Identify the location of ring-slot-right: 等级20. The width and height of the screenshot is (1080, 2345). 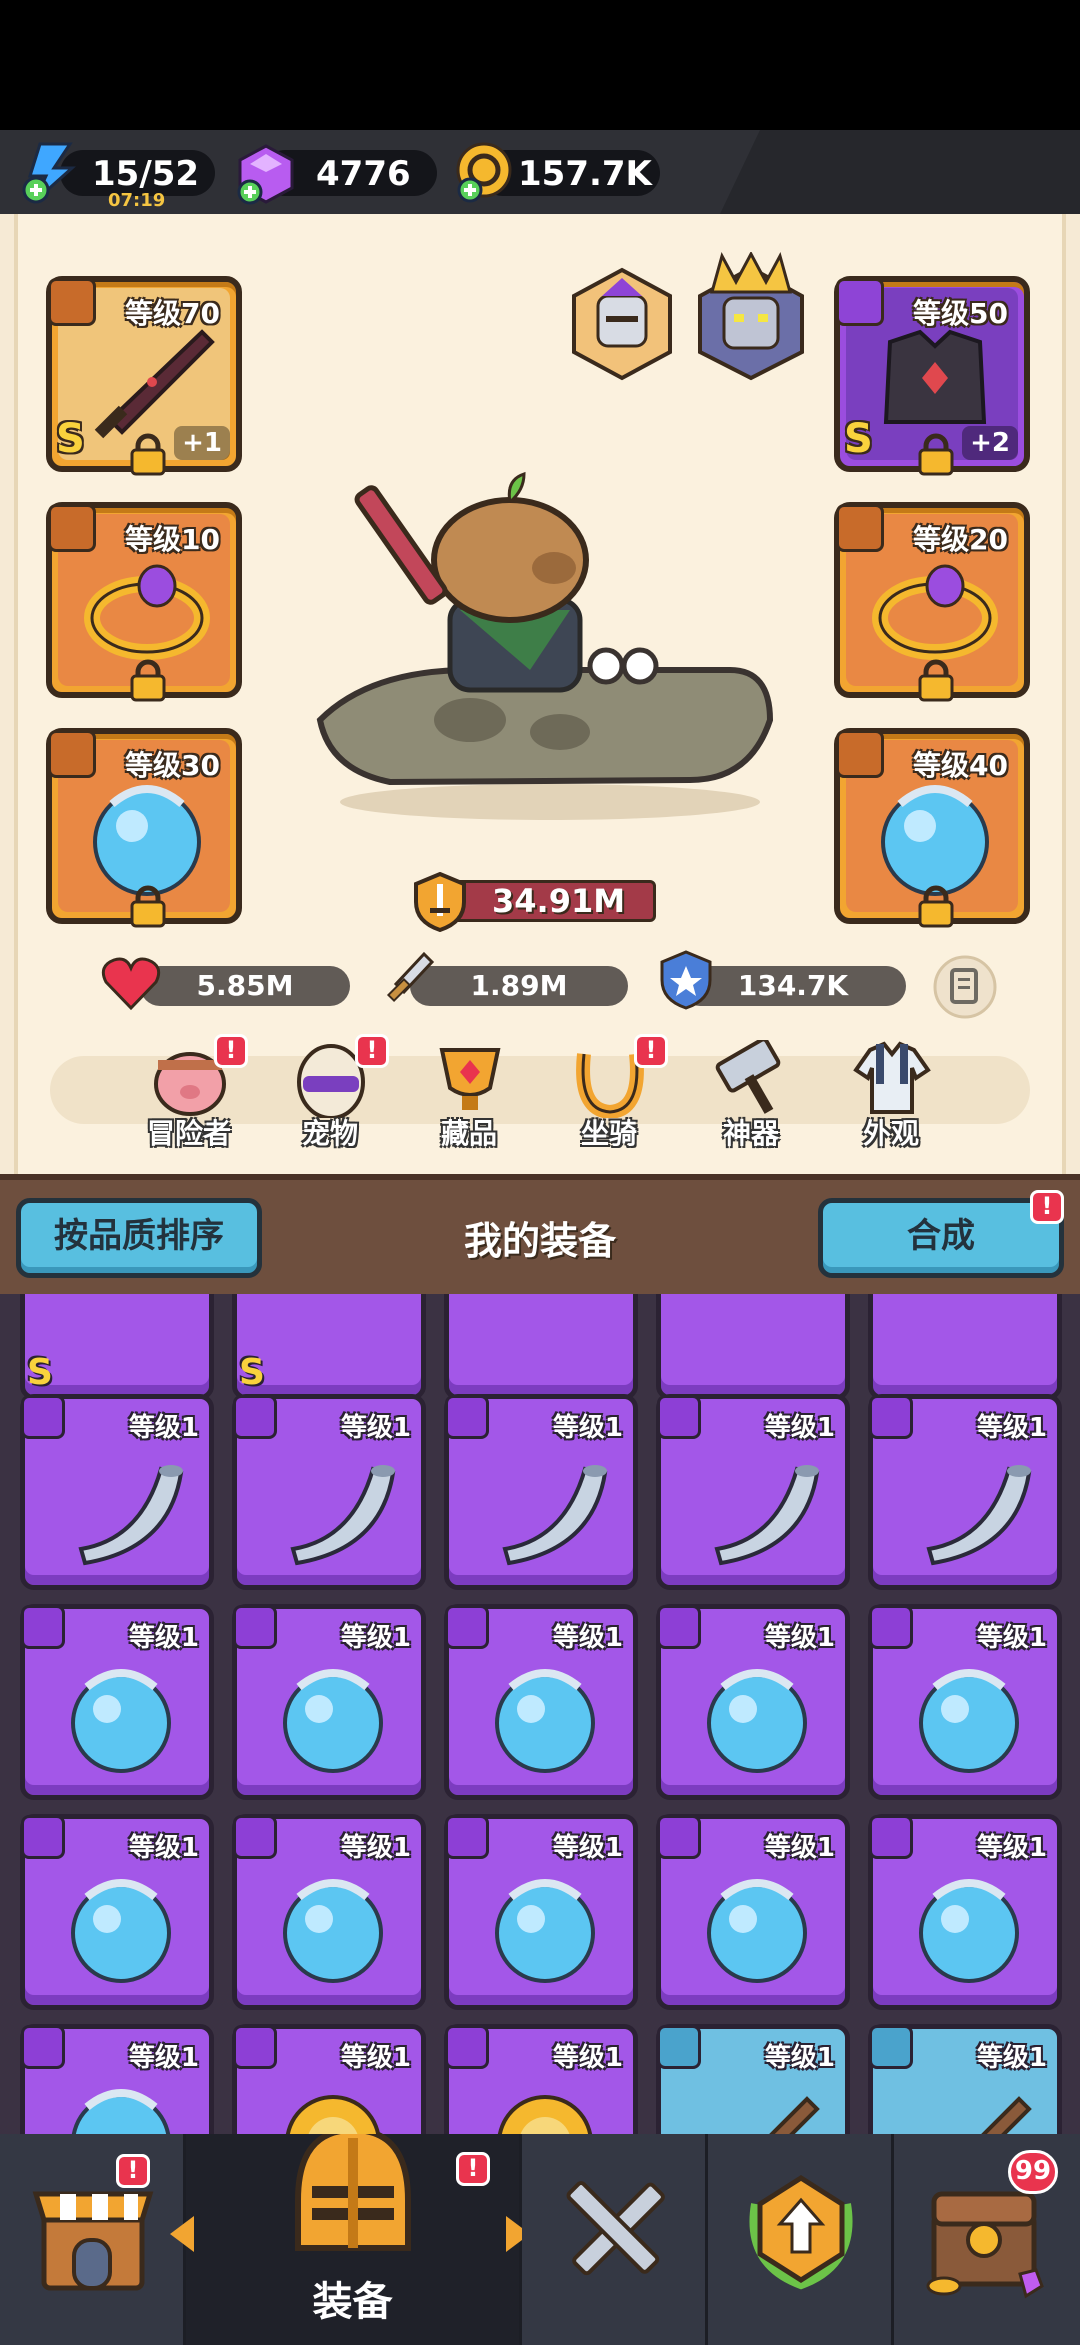
(932, 602).